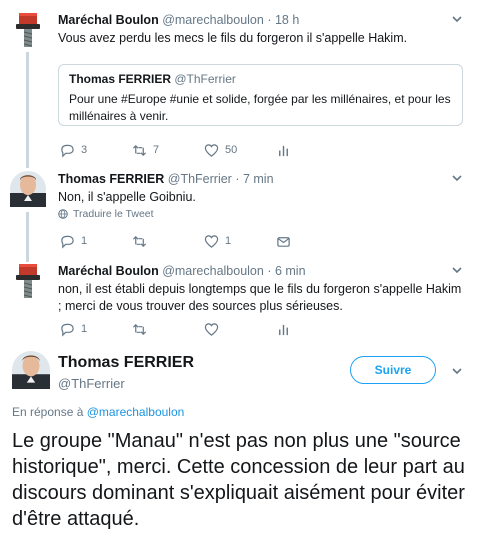  What do you see at coordinates (63, 214) in the screenshot?
I see `globe-icon` at bounding box center [63, 214].